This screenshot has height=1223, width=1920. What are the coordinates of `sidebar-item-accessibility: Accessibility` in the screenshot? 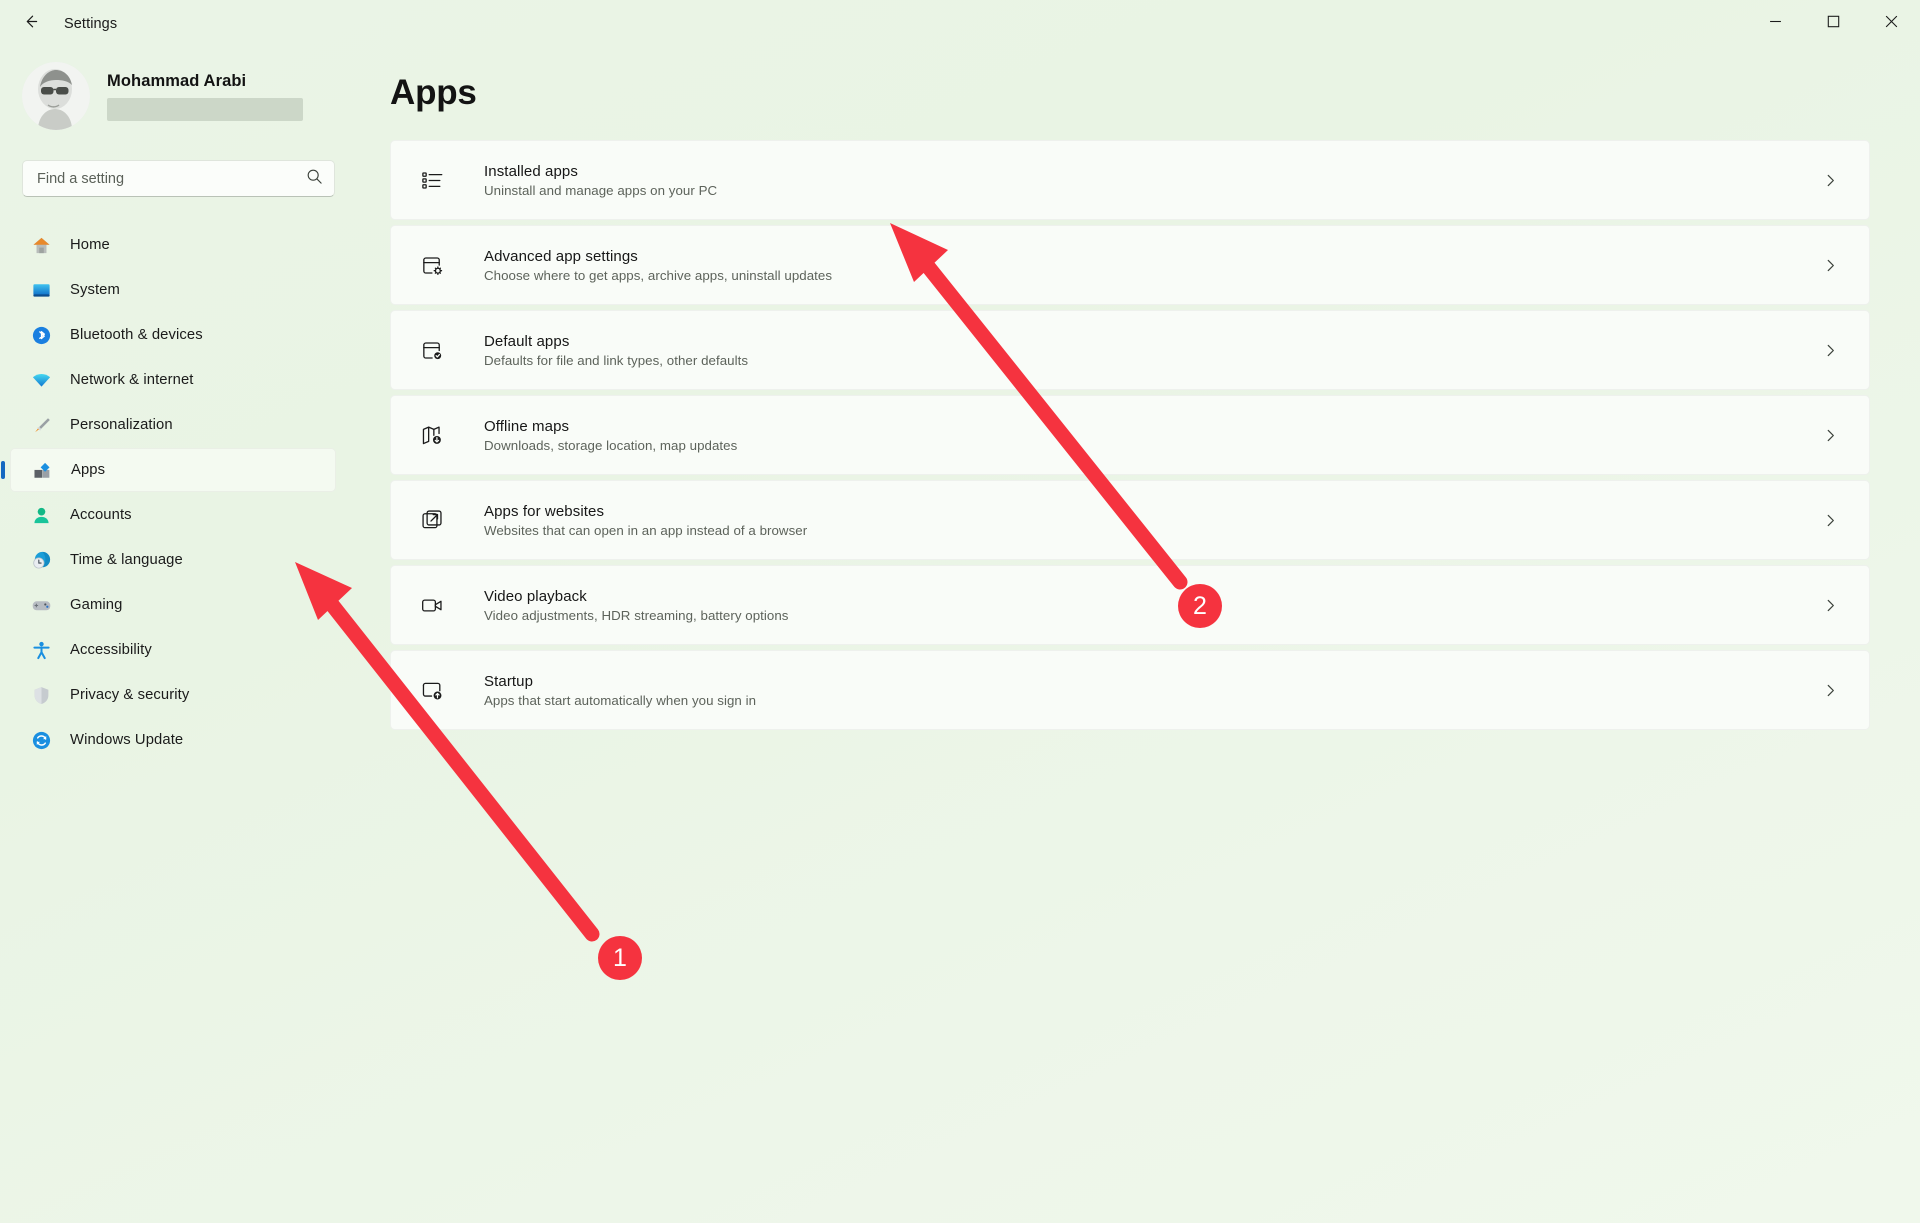 It's located at (173, 650).